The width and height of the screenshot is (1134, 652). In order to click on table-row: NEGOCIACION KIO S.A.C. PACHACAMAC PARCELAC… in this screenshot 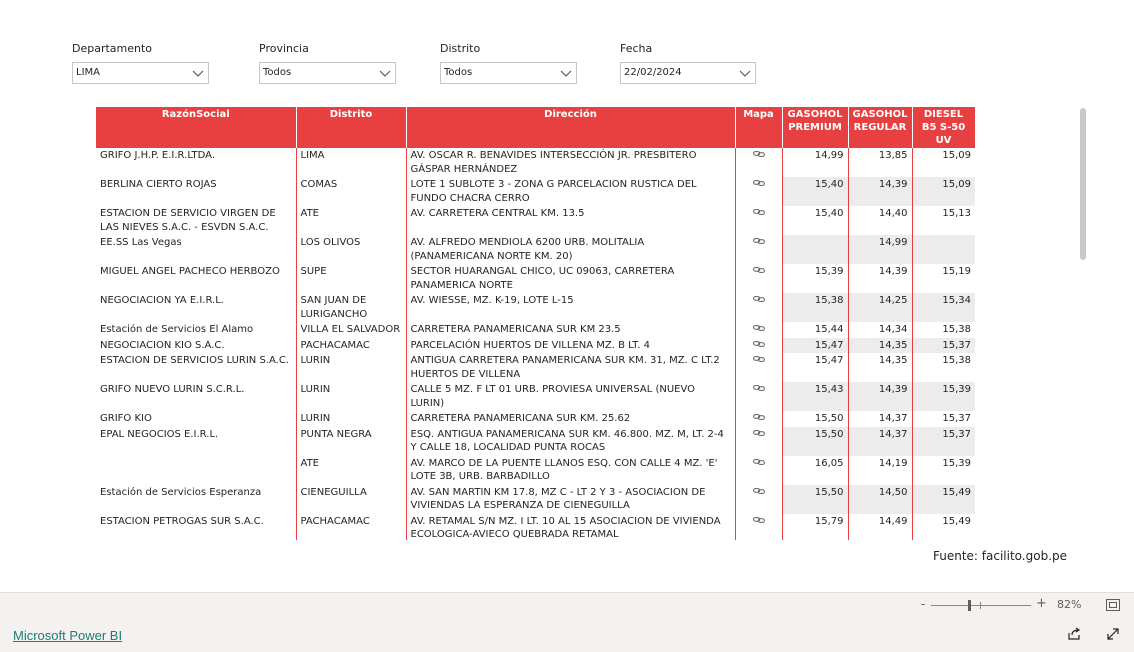, I will do `click(535, 345)`.